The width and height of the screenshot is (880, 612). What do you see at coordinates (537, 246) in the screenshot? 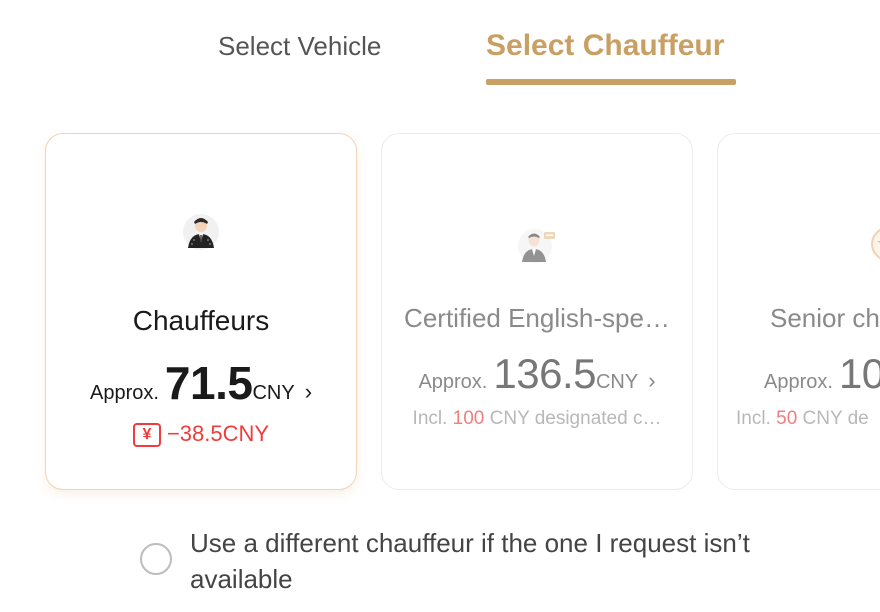
I see `english-chauffeur-avatar-icon` at bounding box center [537, 246].